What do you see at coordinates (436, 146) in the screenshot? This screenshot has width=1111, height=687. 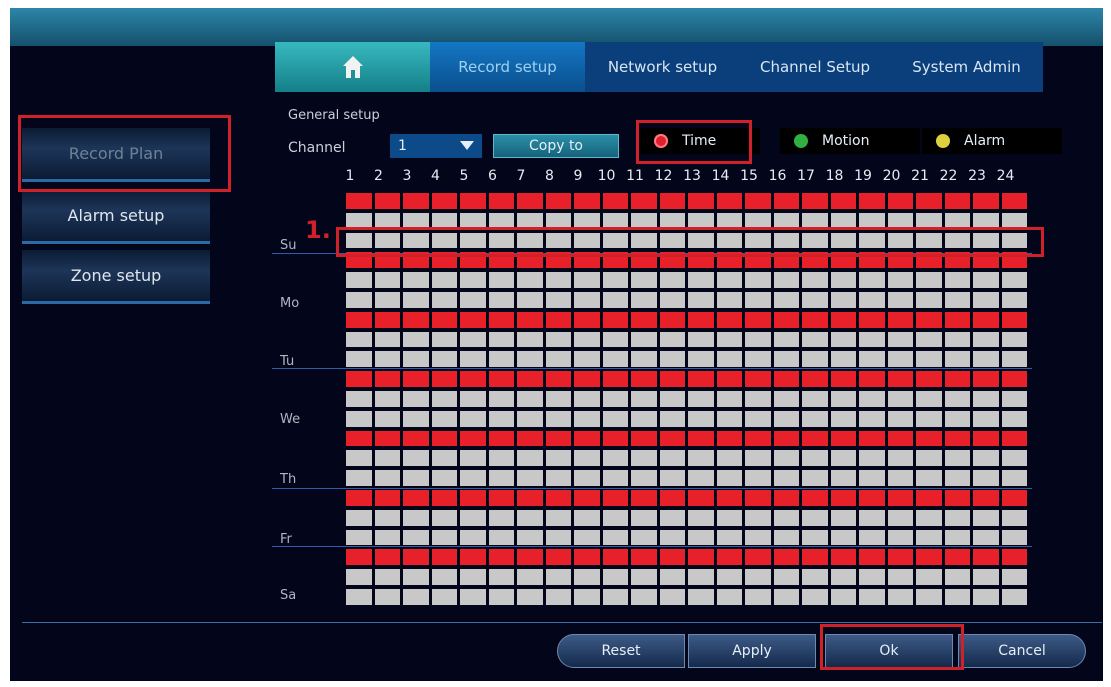 I see `channel-select: 1` at bounding box center [436, 146].